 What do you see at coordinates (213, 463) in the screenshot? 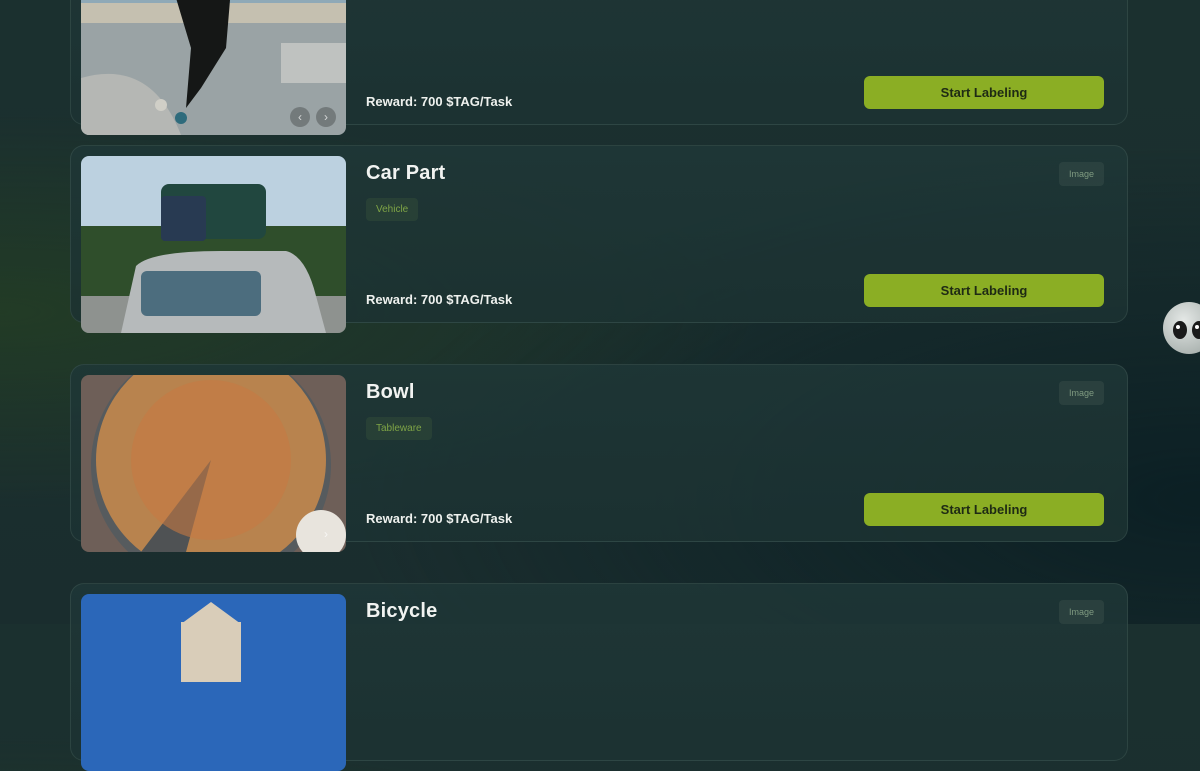
I see `task-thumbnail: ›` at bounding box center [213, 463].